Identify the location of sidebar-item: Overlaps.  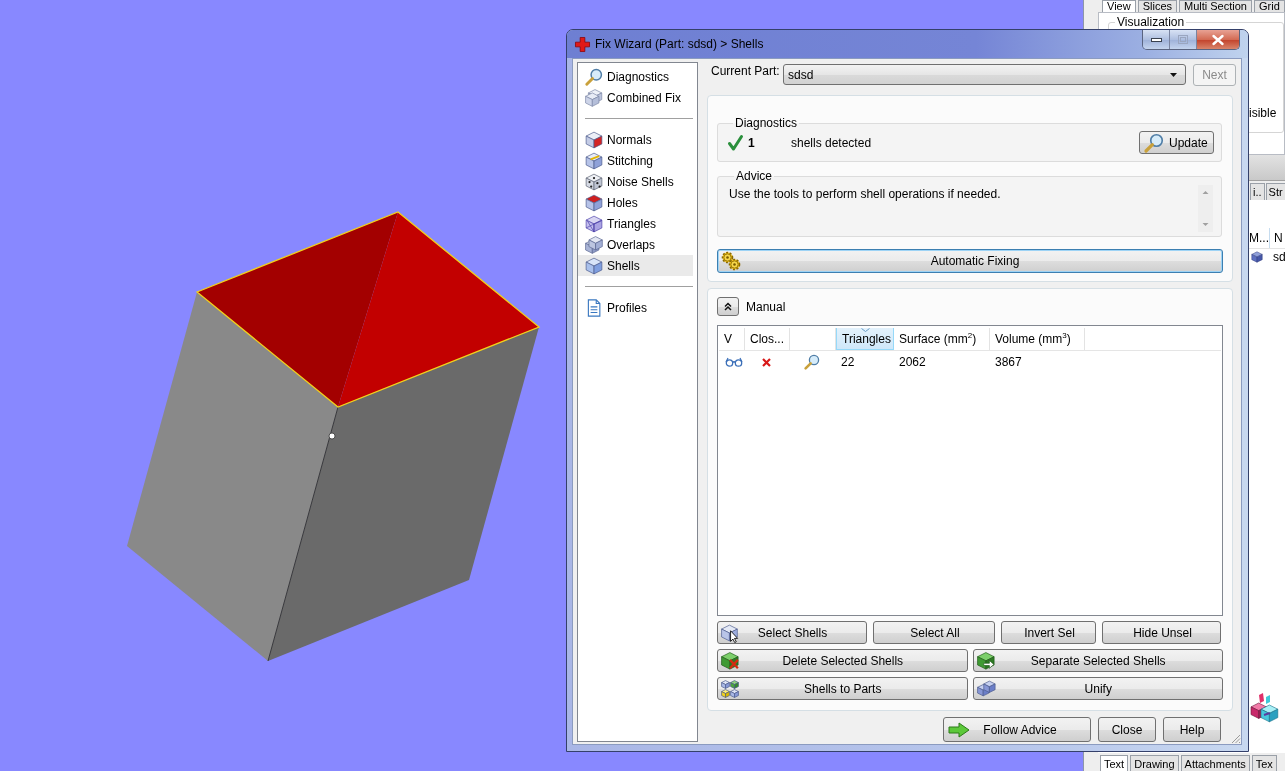
(635, 244).